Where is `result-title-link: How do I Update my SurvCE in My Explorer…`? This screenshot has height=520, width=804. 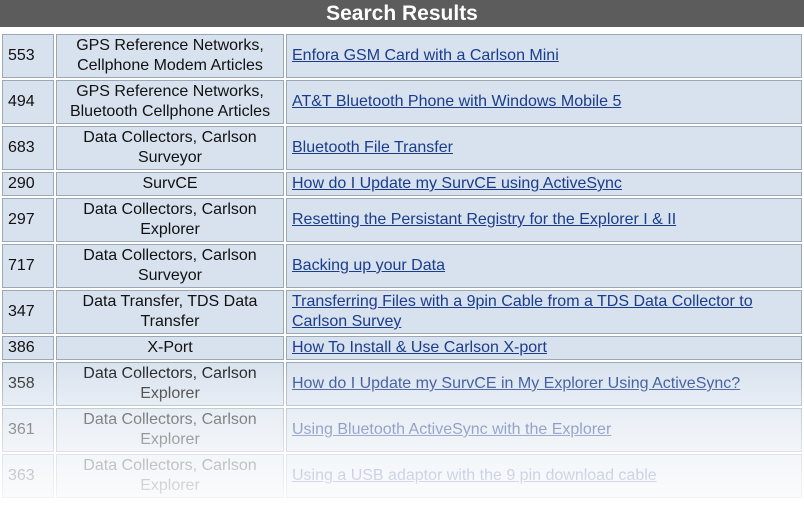
result-title-link: How do I Update my SurvCE in My Explorer… is located at coordinates (516, 383).